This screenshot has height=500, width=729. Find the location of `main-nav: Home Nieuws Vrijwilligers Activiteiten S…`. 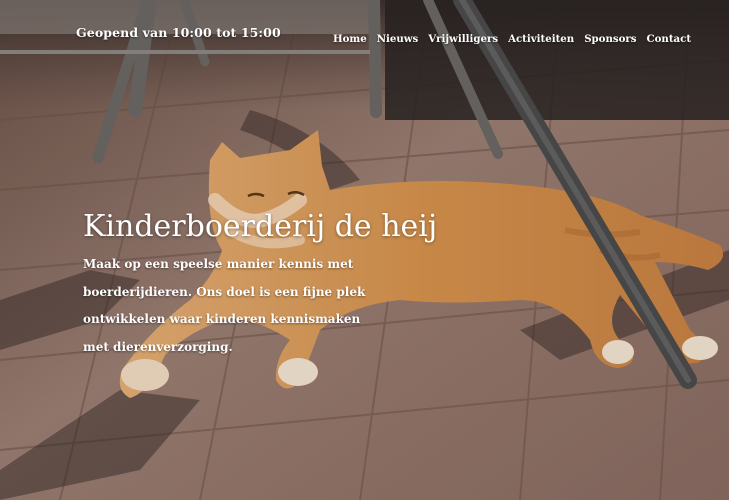

main-nav: Home Nieuws Vrijwilligers Activiteiten S… is located at coordinates (512, 36).